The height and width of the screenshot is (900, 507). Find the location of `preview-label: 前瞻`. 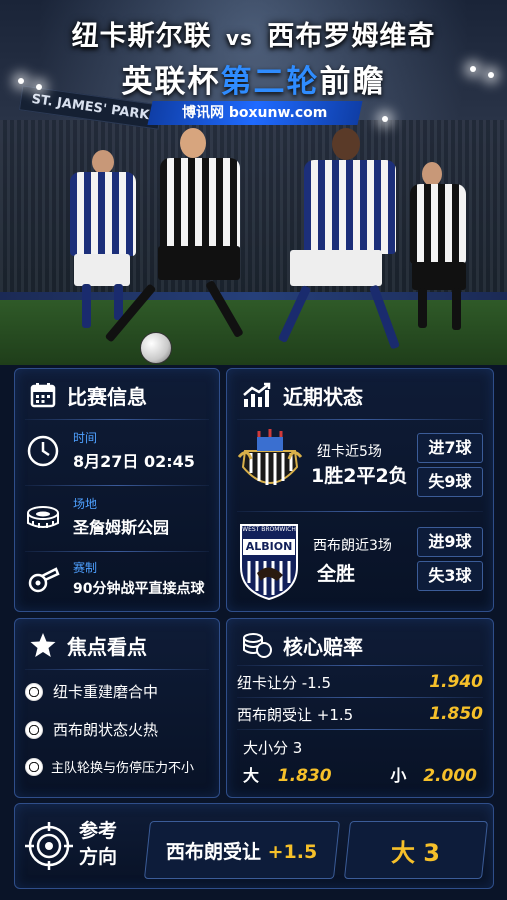

preview-label: 前瞻 is located at coordinates (352, 82).